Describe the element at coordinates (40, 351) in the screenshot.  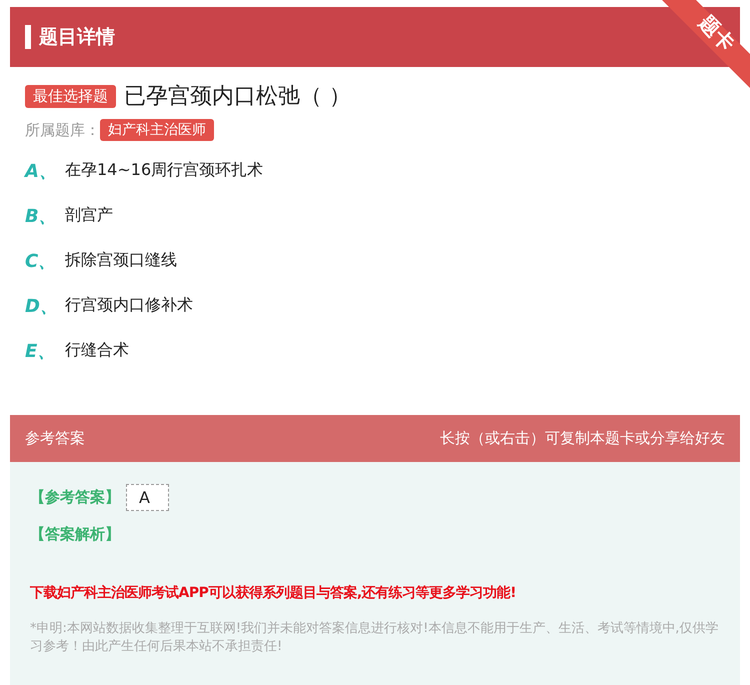
I see `option-letter: E、` at that location.